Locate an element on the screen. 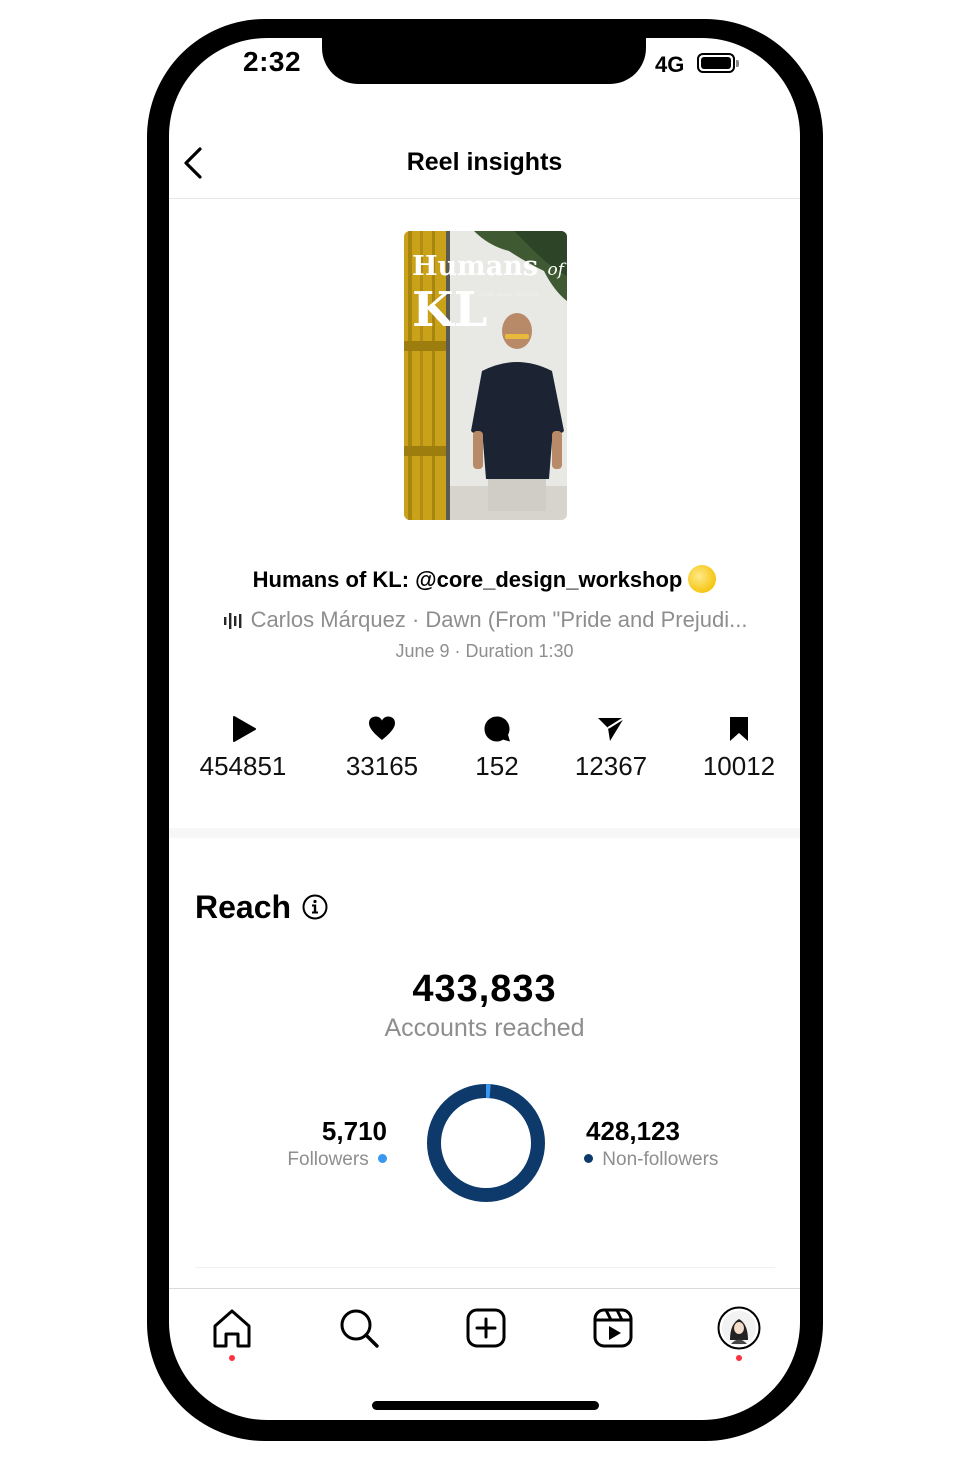  profile-notification-dot is located at coordinates (739, 1358).